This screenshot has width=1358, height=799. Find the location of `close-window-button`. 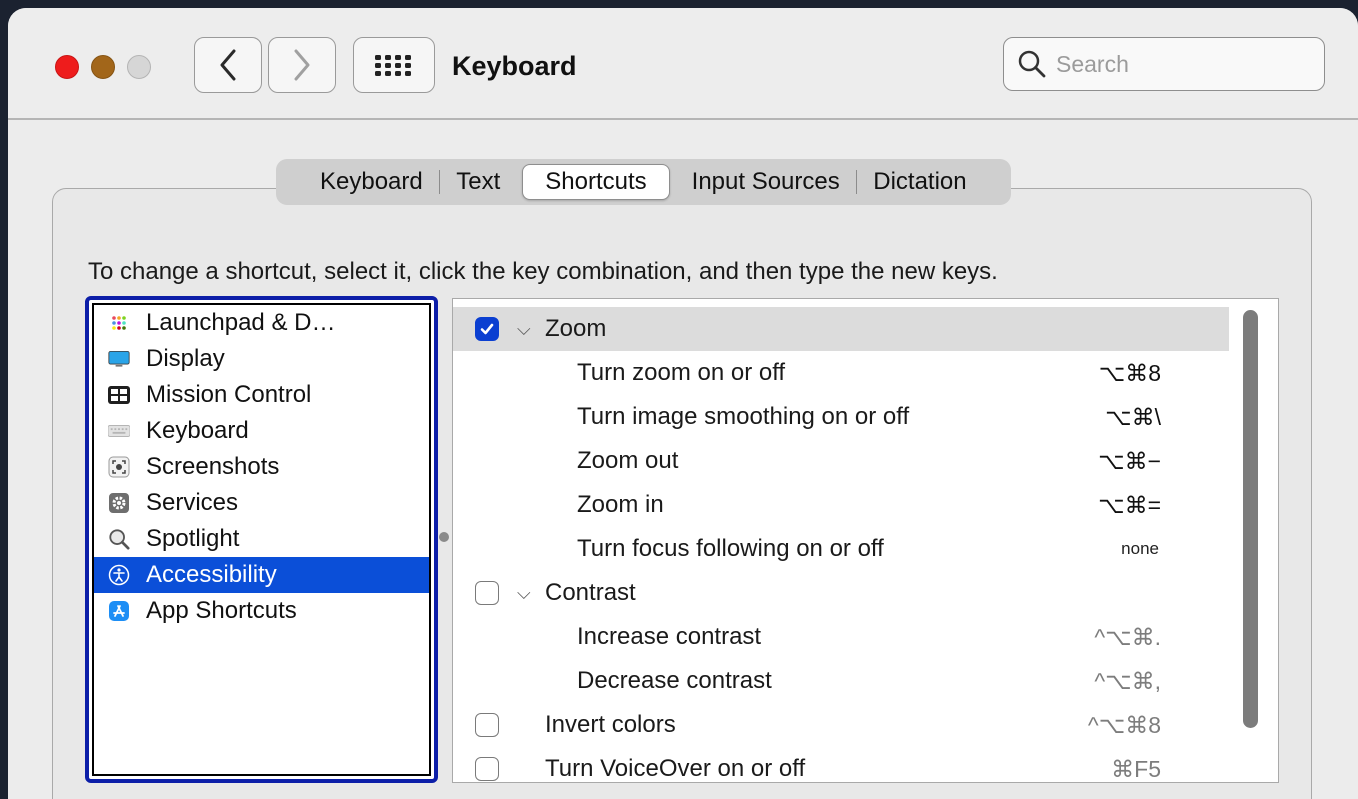

close-window-button is located at coordinates (67, 67).